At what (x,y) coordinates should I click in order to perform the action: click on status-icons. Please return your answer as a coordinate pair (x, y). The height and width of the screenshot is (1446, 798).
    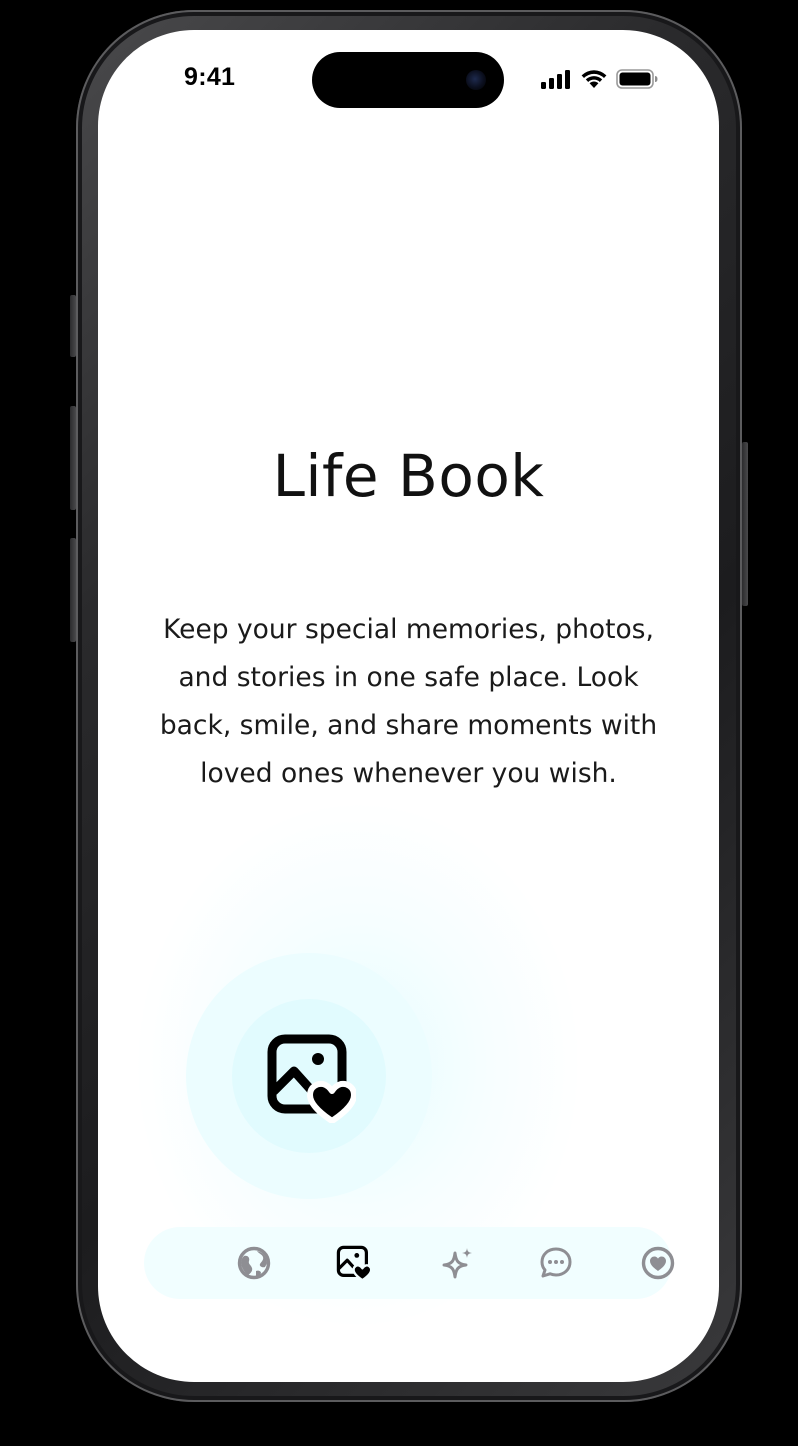
    Looking at the image, I should click on (599, 79).